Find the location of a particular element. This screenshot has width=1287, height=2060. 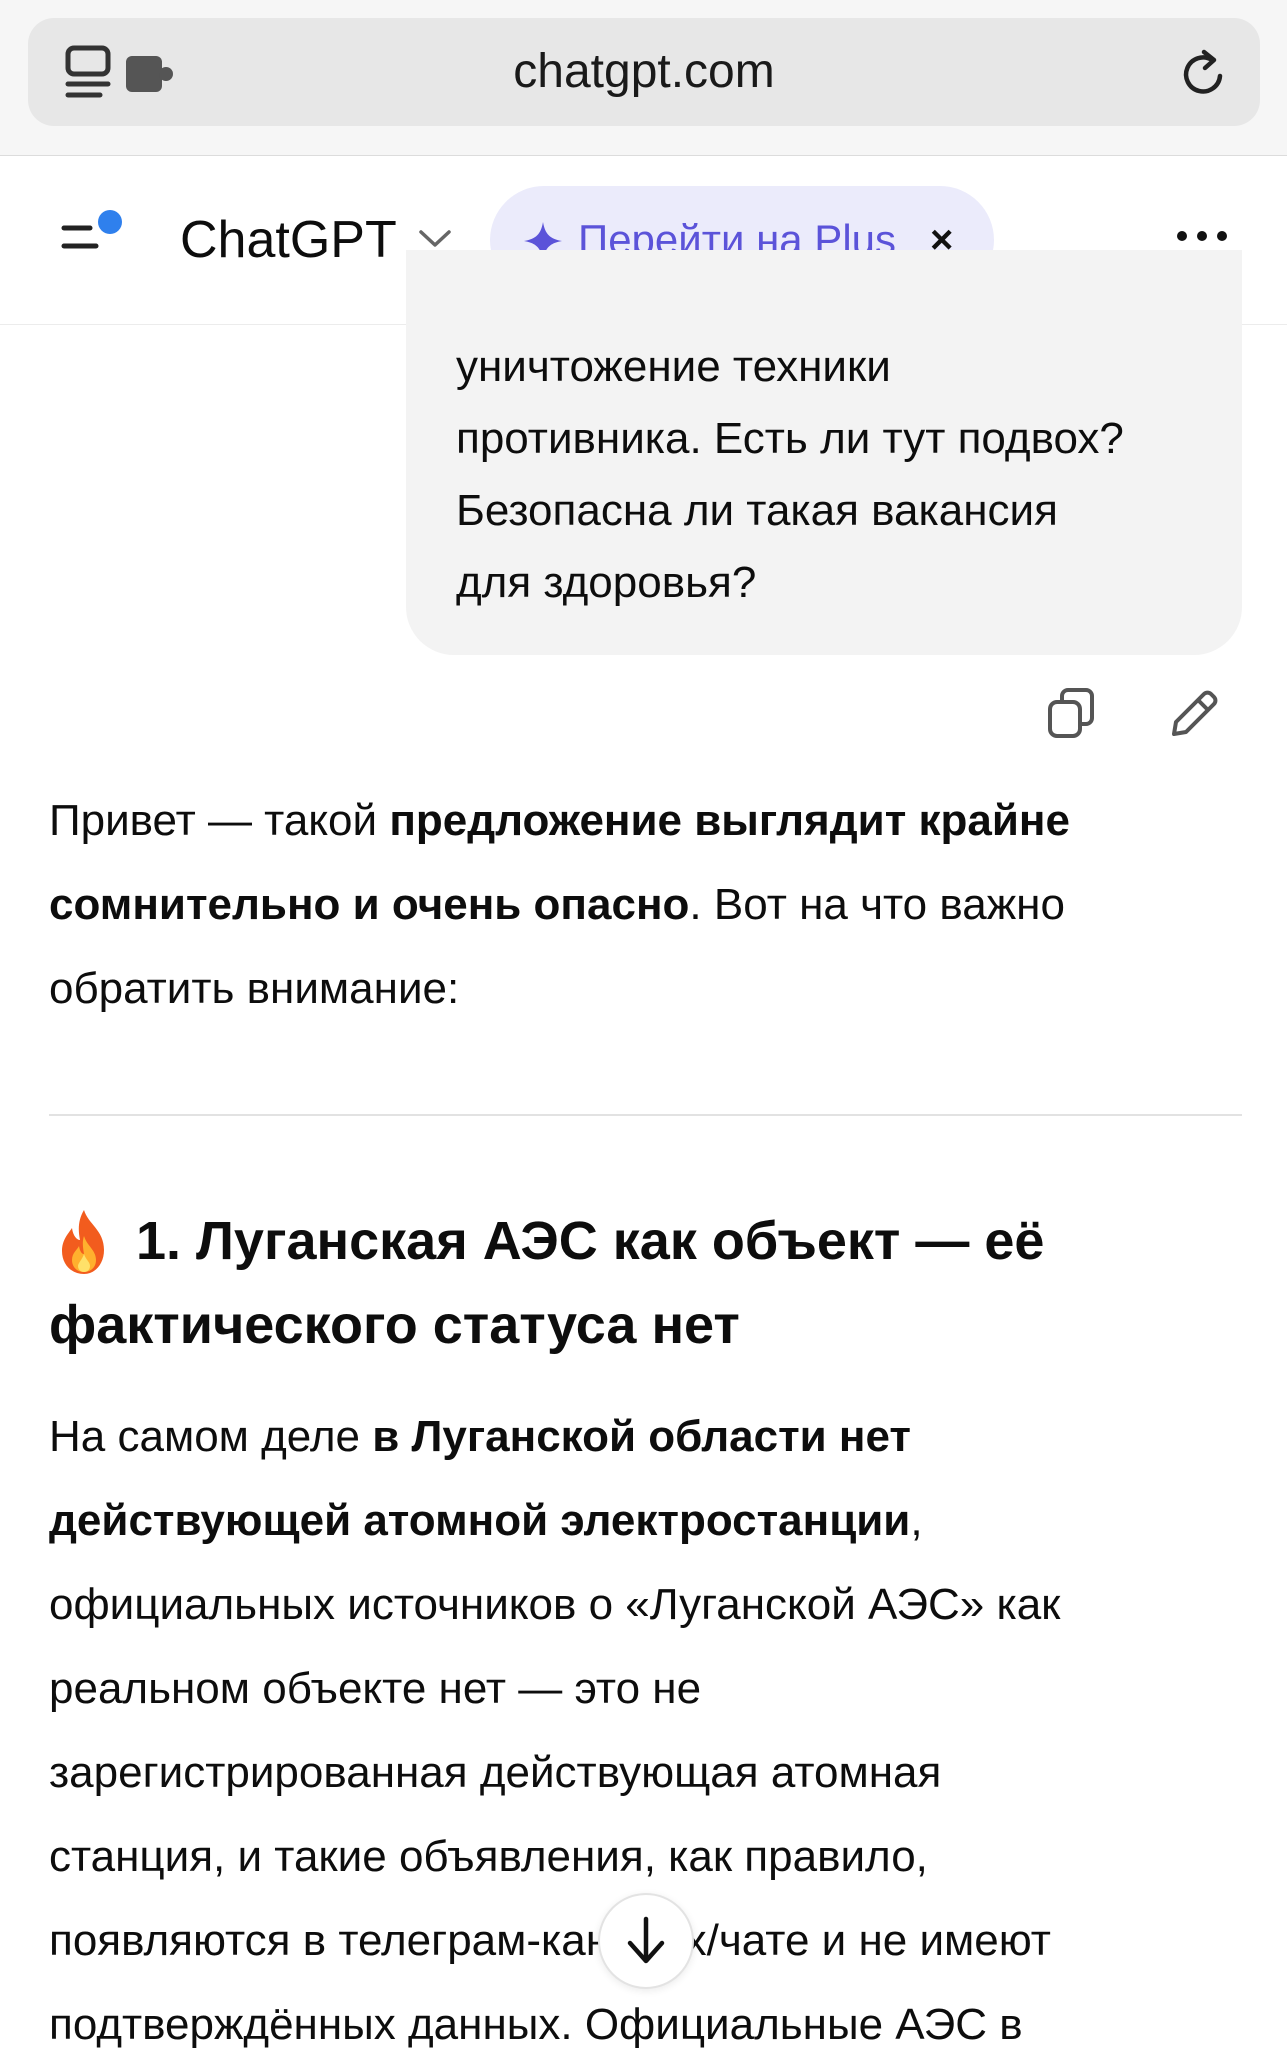

section-heading: фактического статуса нет is located at coordinates (394, 1325).